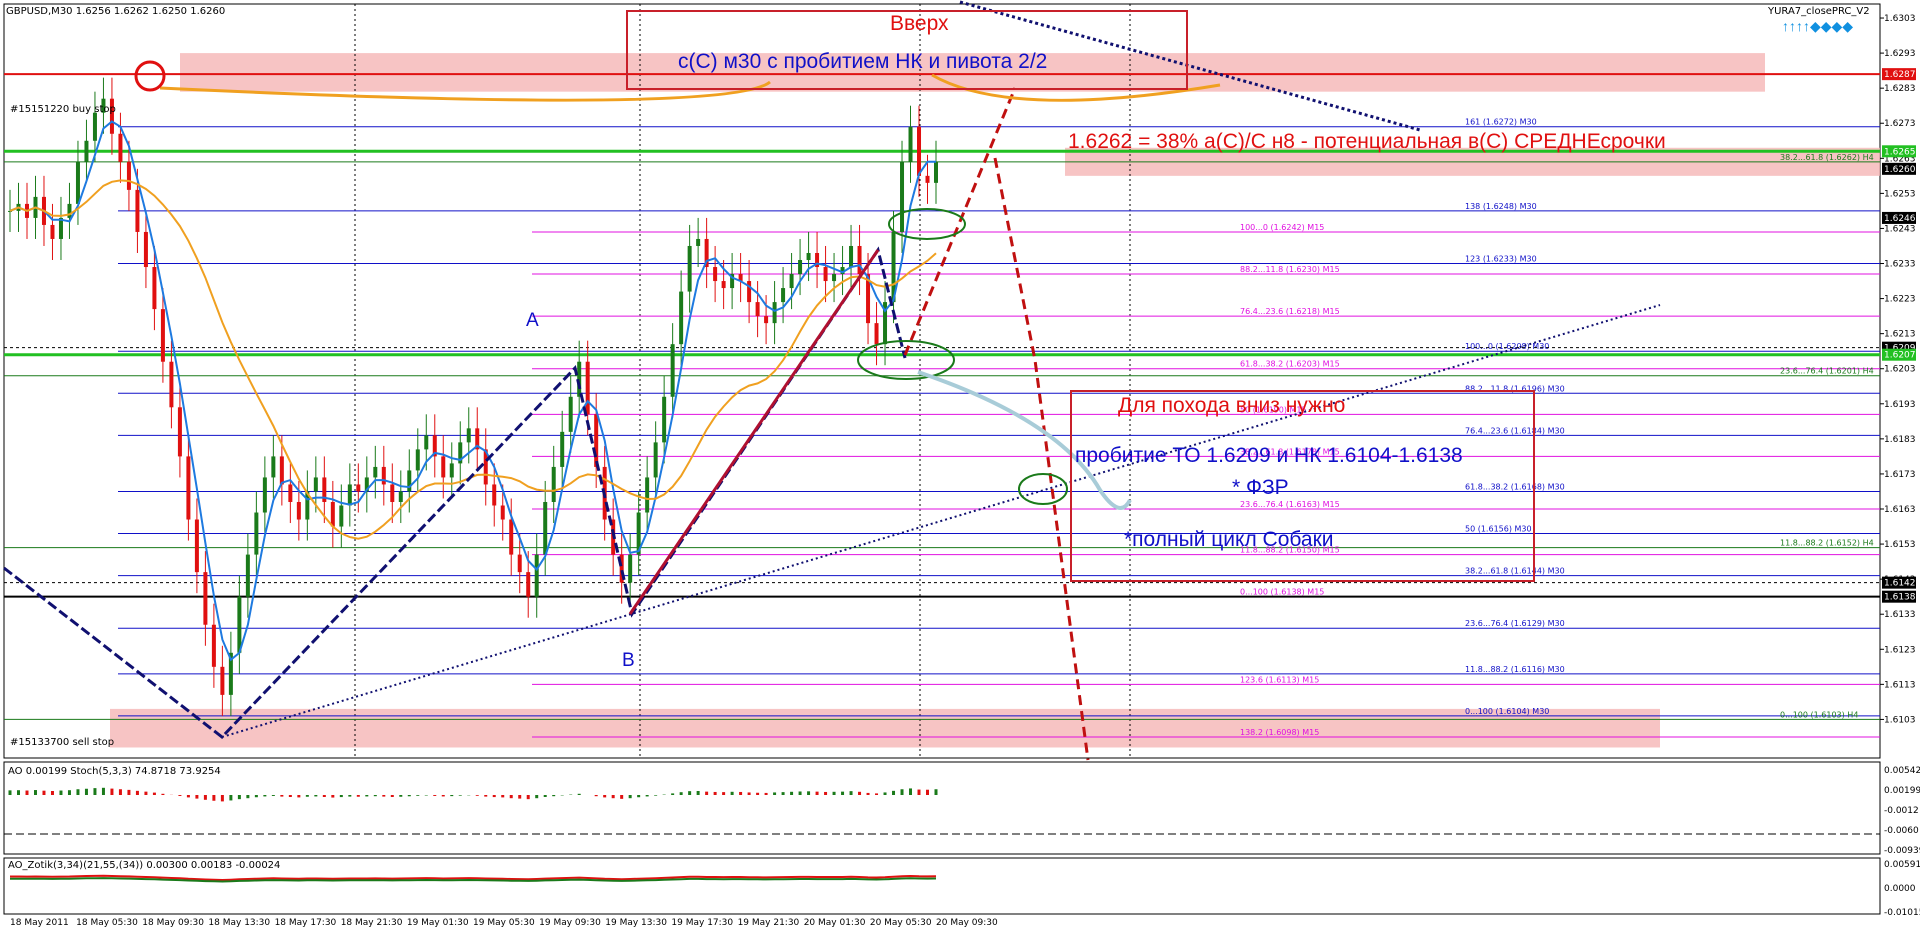  I want to click on fib-label-26: 138.2 (1.6098) M15, so click(1279, 732).